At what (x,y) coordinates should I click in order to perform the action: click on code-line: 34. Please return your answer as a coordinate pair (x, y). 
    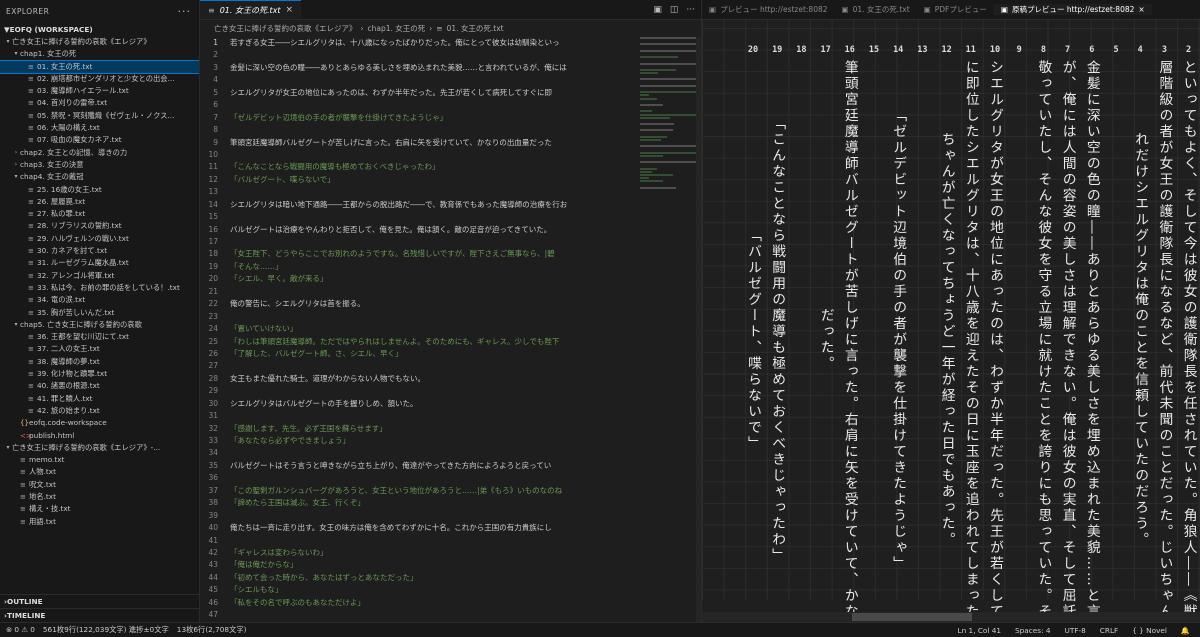
    Looking at the image, I should click on (420, 453).